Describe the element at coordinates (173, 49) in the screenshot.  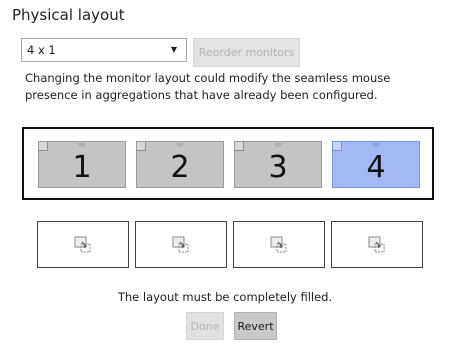
I see `chevron-down-icon: ▼` at that location.